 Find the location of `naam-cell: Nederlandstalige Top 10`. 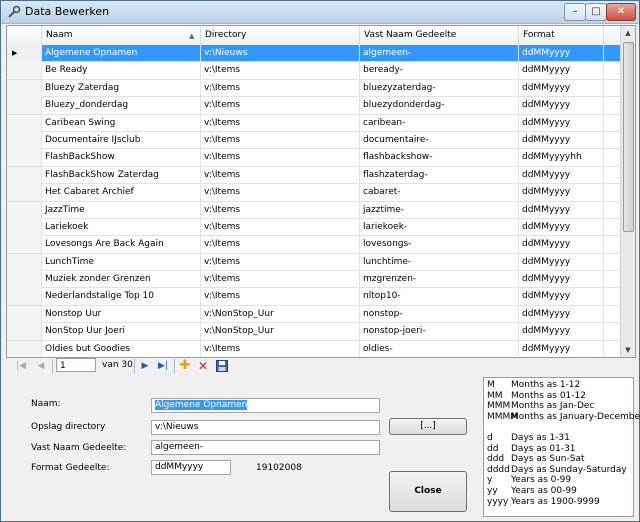

naam-cell: Nederlandstalige Top 10 is located at coordinates (121, 297).